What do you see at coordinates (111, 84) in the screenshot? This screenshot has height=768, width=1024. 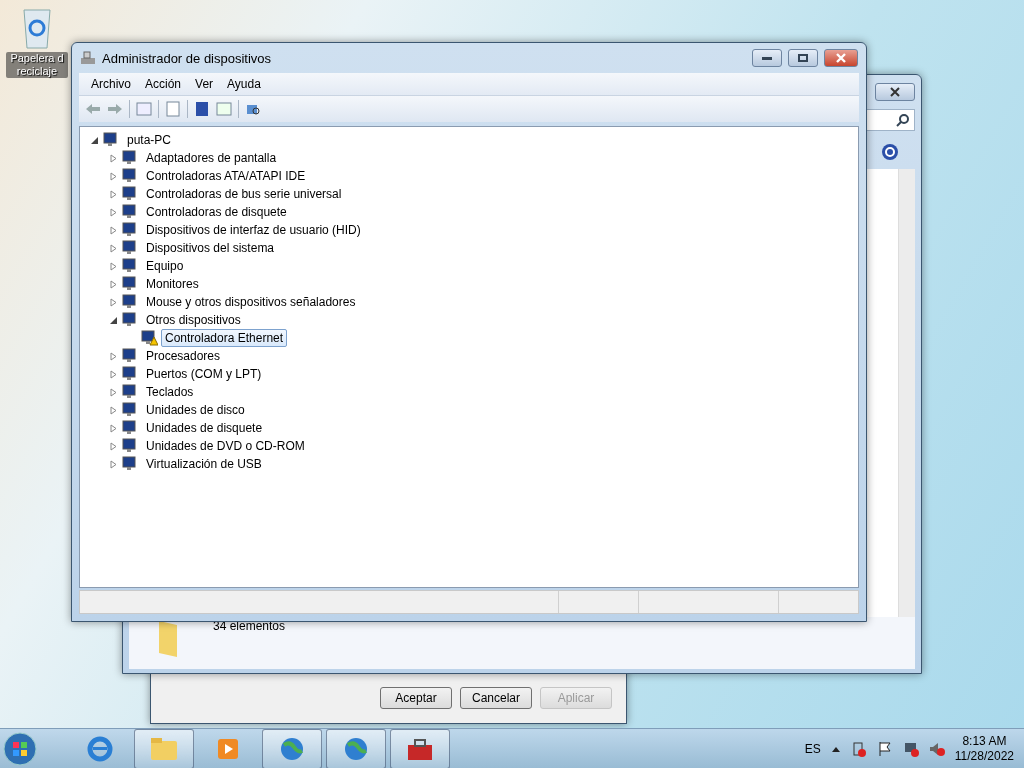 I see `menu-item: Archivo` at bounding box center [111, 84].